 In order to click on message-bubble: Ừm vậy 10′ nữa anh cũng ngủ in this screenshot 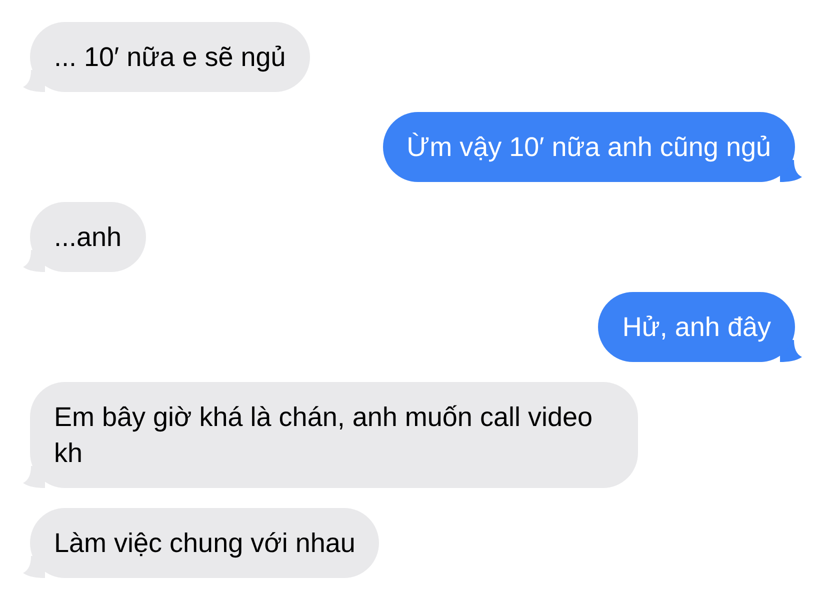, I will do `click(588, 147)`.